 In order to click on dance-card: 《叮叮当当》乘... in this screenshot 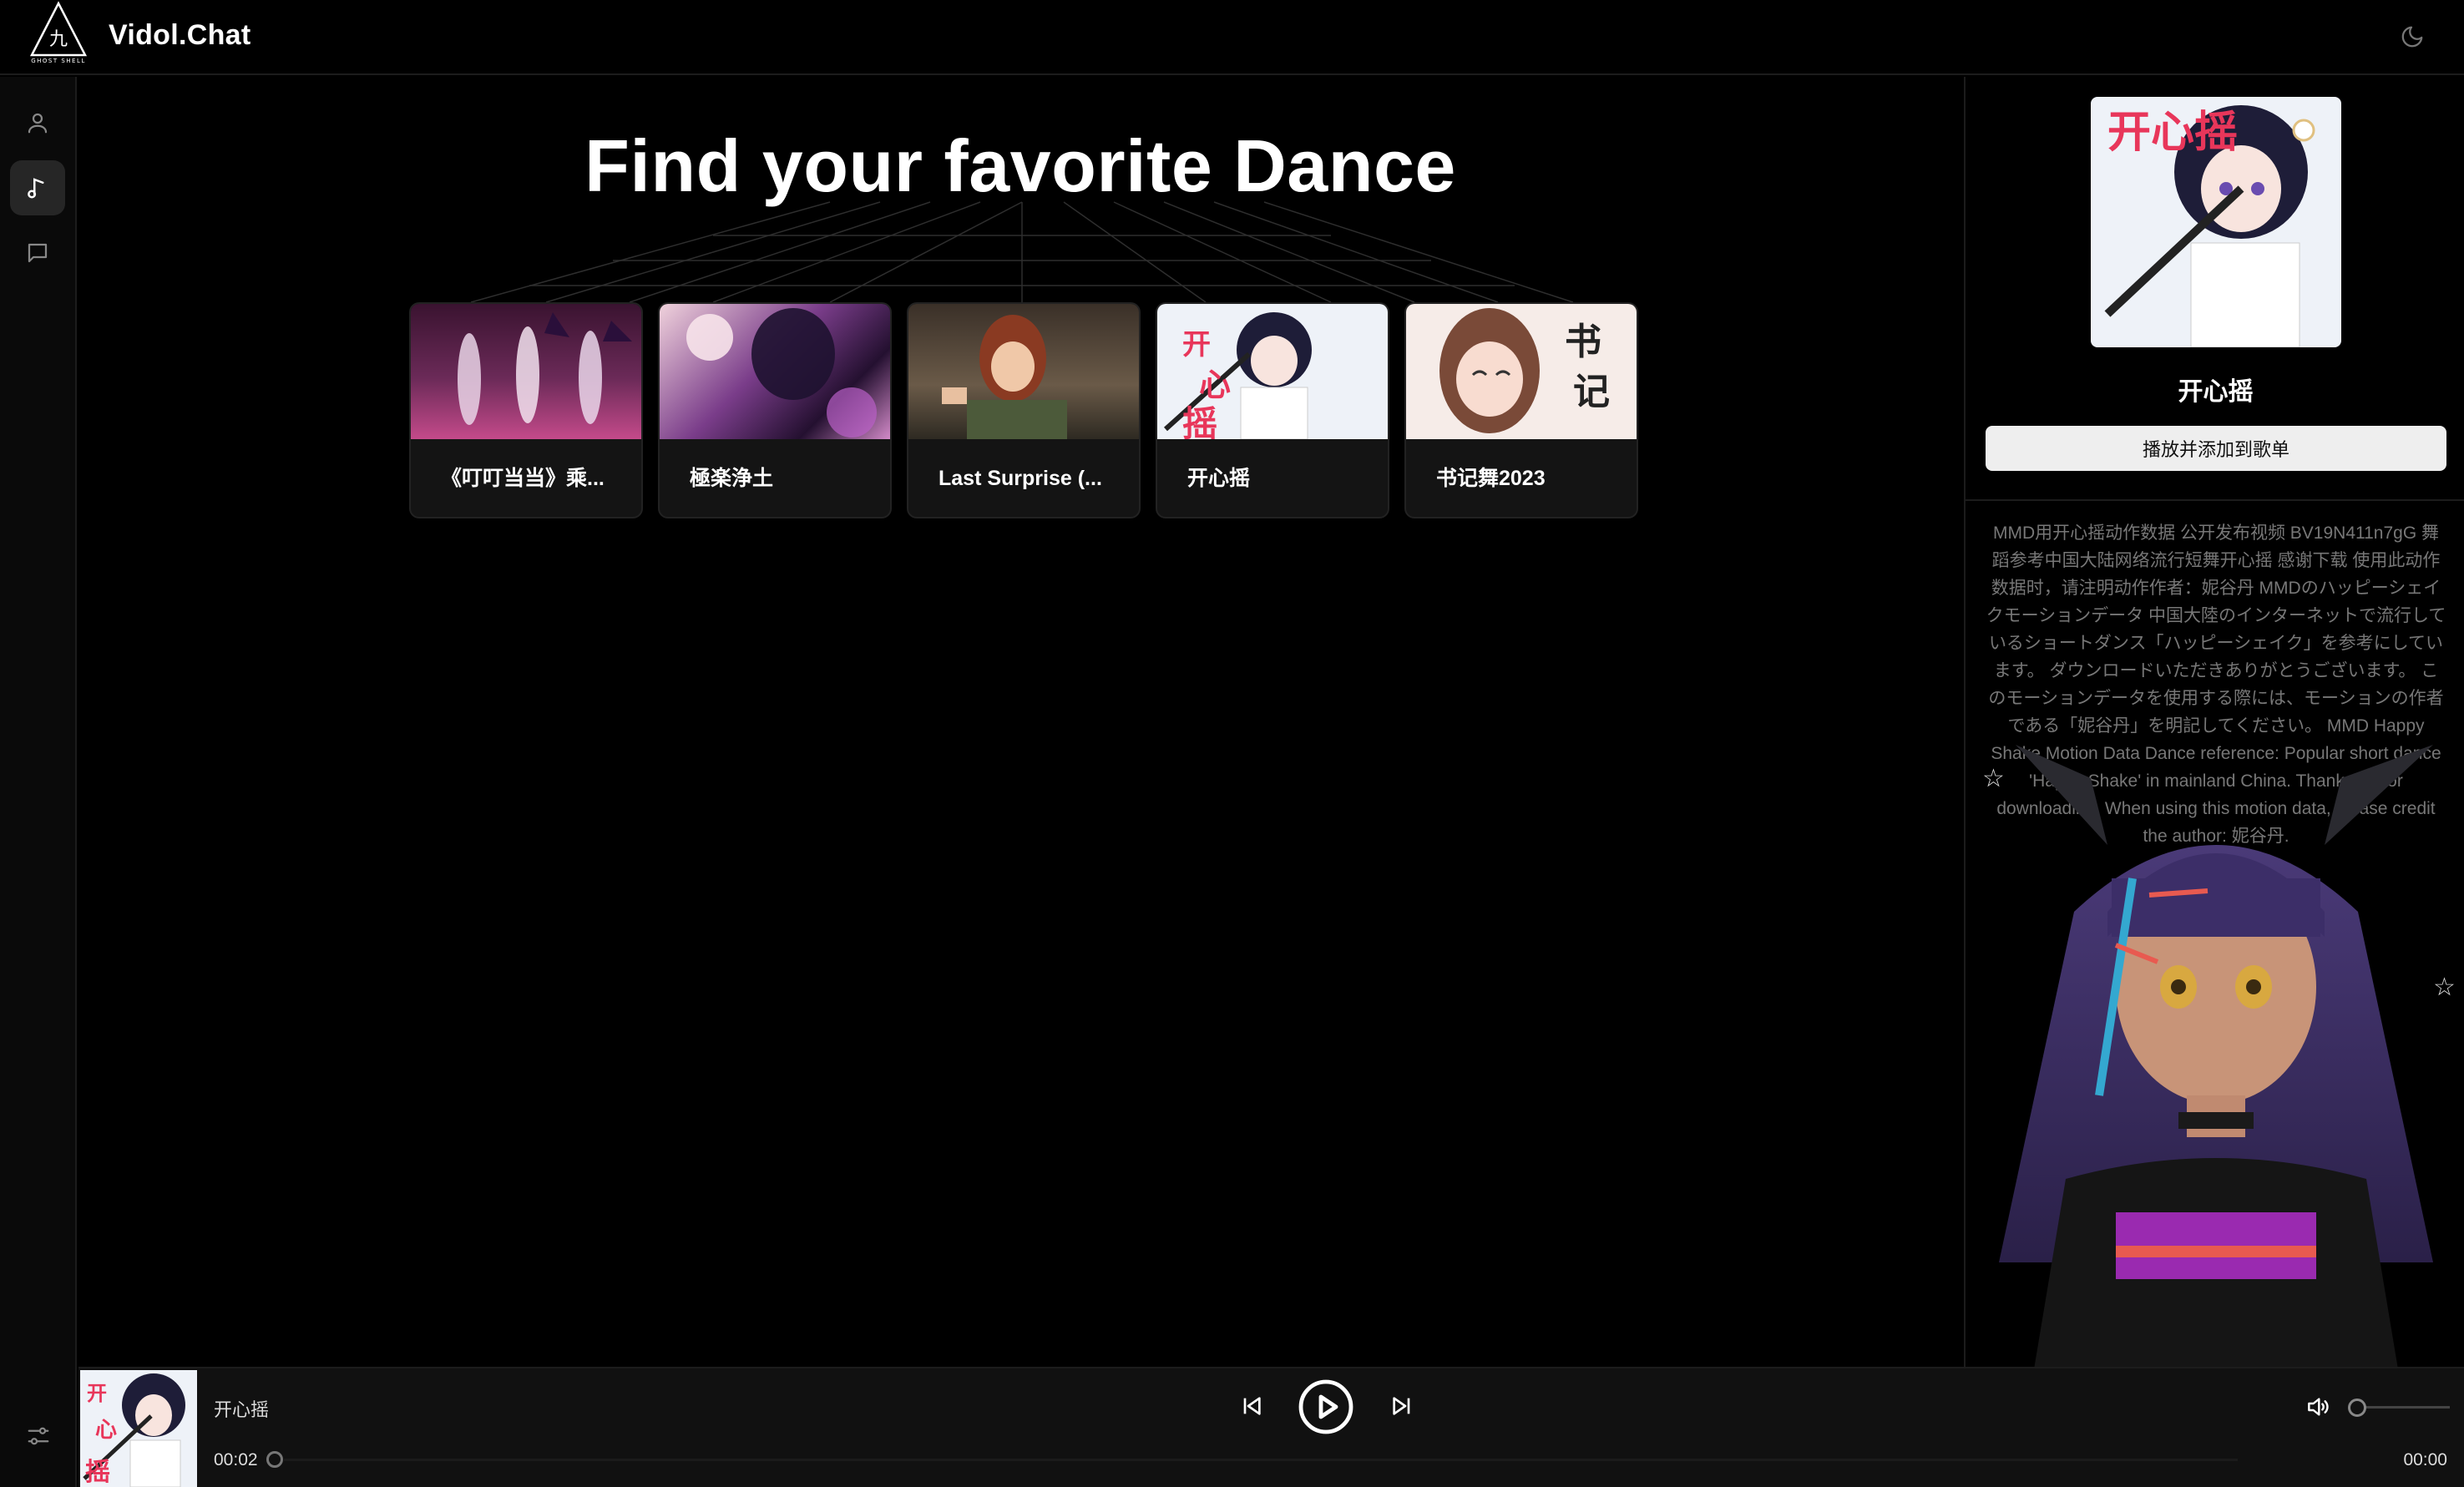, I will do `click(526, 410)`.